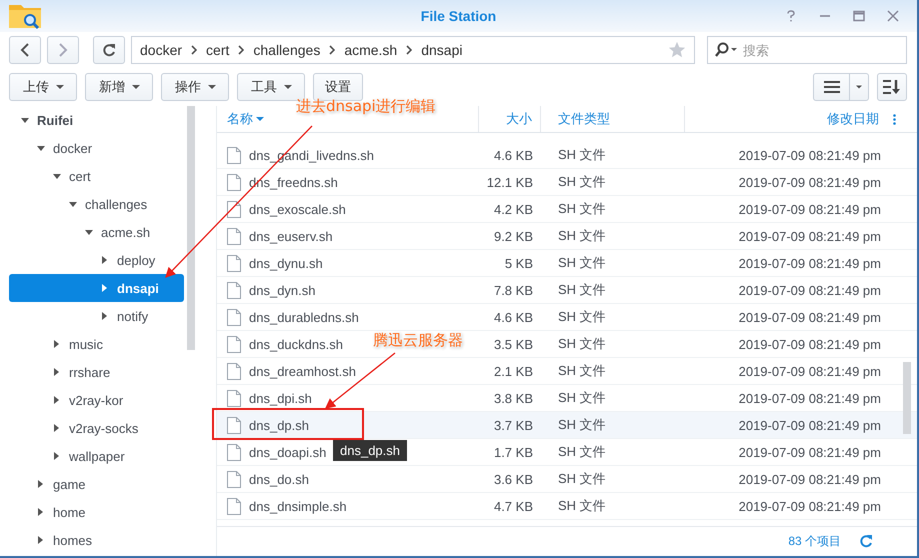 The width and height of the screenshot is (919, 558). I want to click on tree-item: v2ray-kor, so click(96, 400).